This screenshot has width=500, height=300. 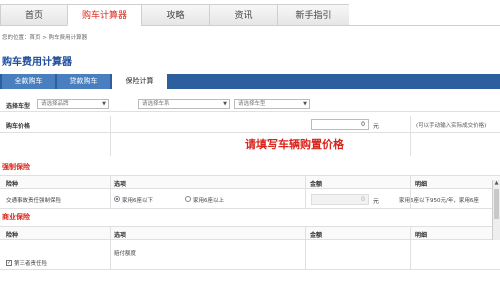 What do you see at coordinates (313, 15) in the screenshot?
I see `nav-item-beginner: 新手指引` at bounding box center [313, 15].